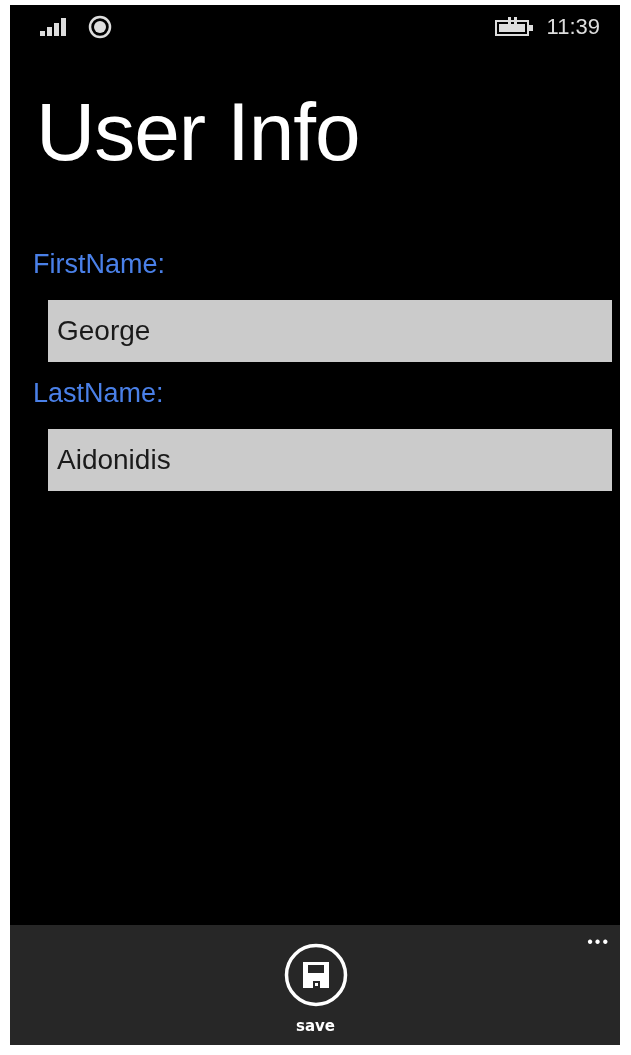 This screenshot has width=631, height=1055. Describe the element at coordinates (99, 393) in the screenshot. I see `field-label: LastName:` at that location.